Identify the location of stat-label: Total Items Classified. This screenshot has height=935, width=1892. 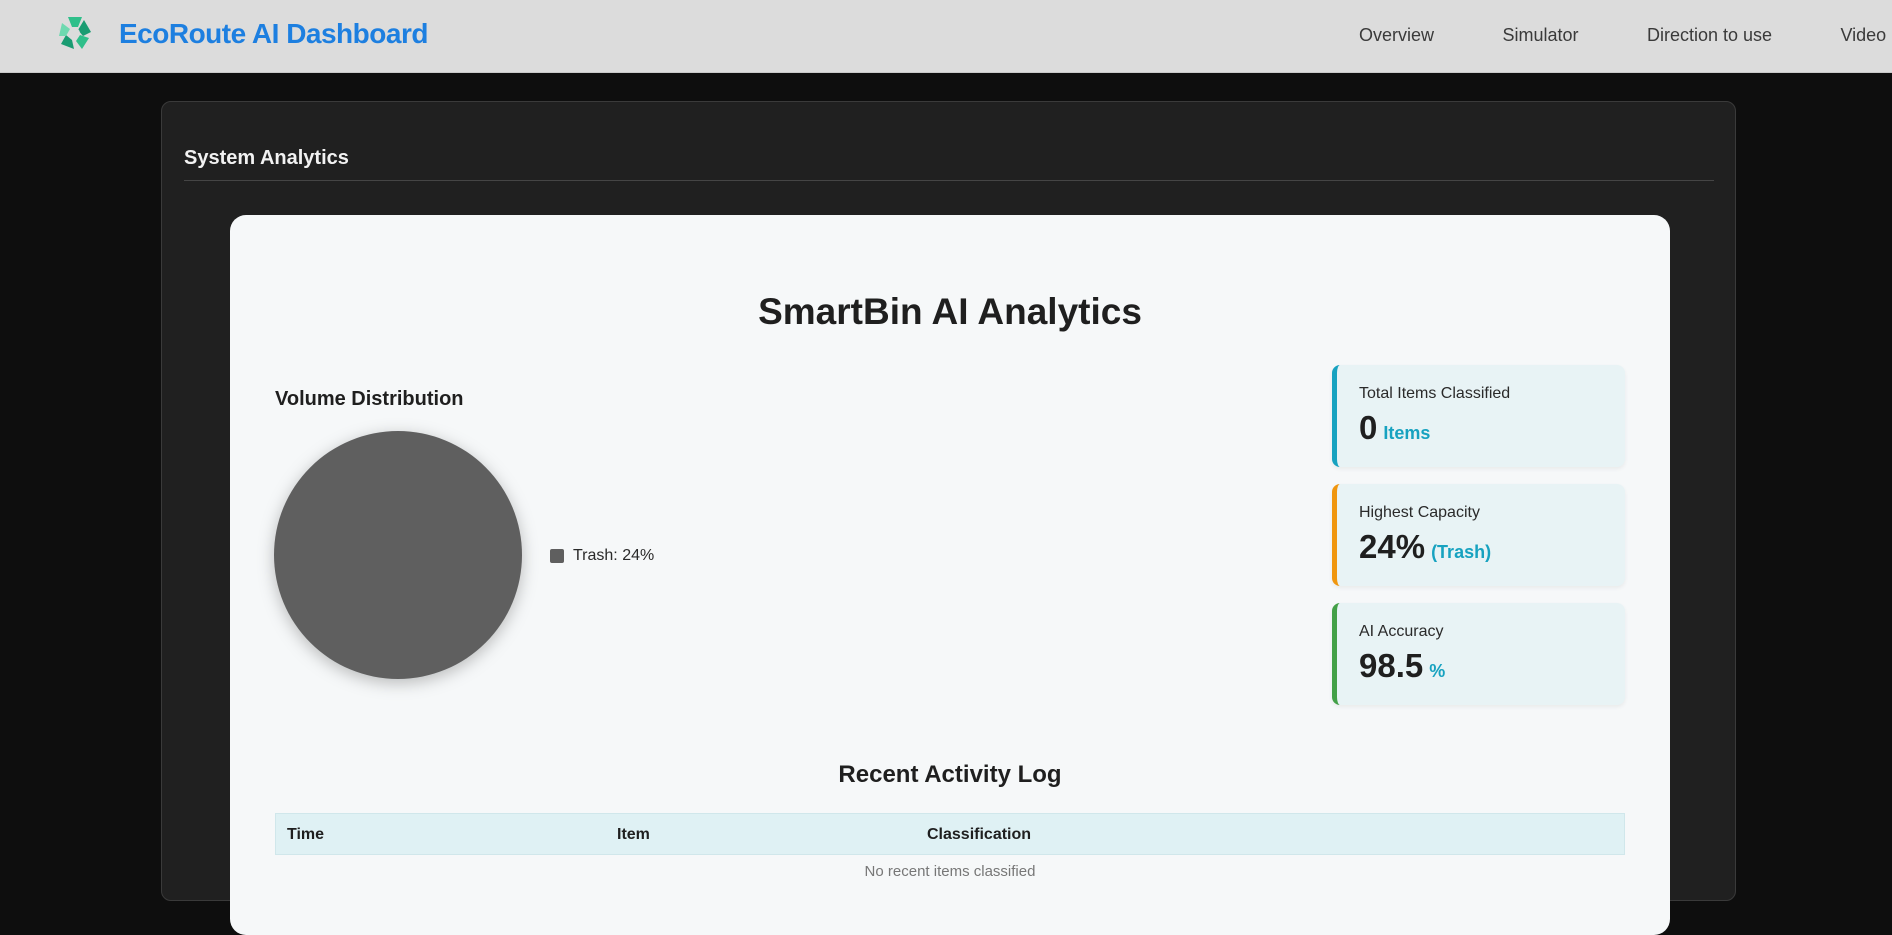
(1435, 393).